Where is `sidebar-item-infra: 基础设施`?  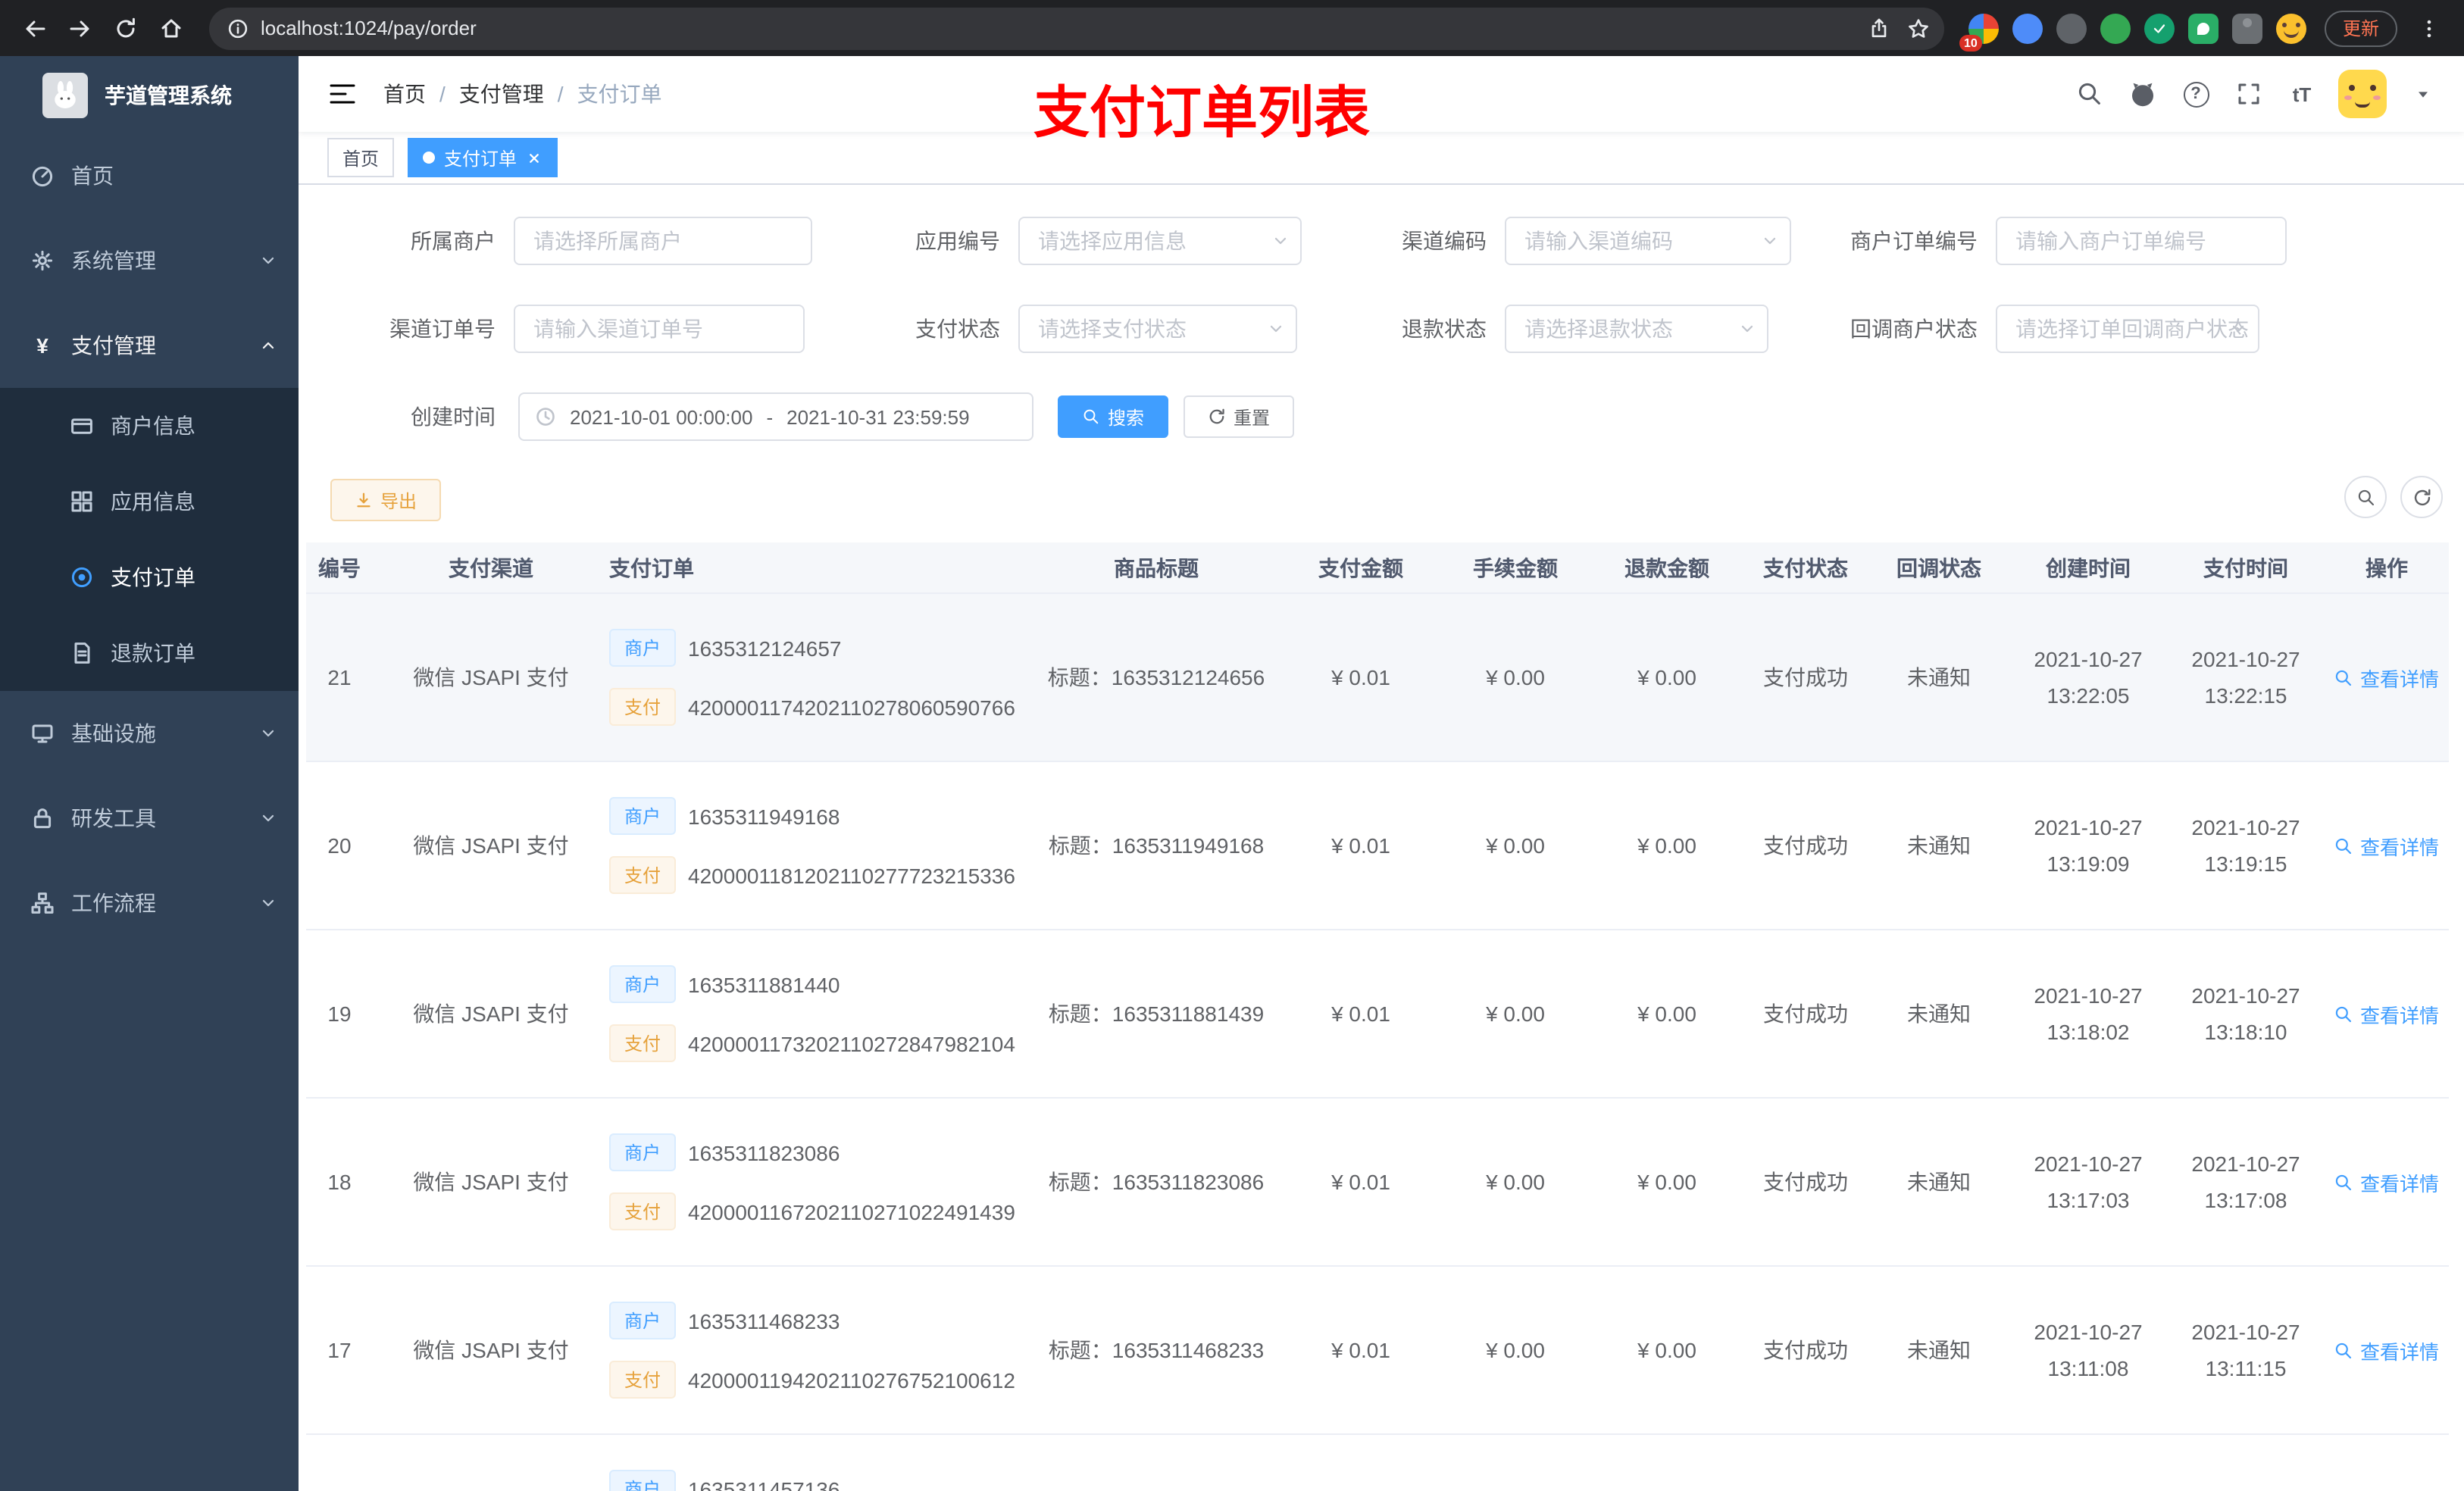
sidebar-item-infra: 基础设施 is located at coordinates (149, 733).